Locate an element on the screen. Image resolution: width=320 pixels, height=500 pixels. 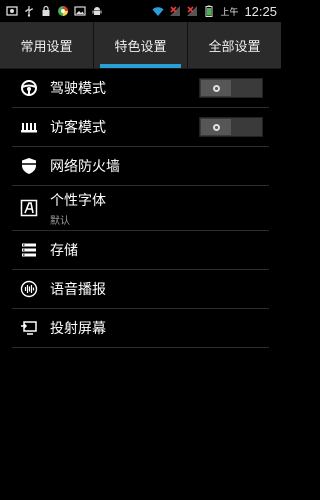
settings-tabs: 常用设置 特色设置 全部设置 is located at coordinates (140, 45).